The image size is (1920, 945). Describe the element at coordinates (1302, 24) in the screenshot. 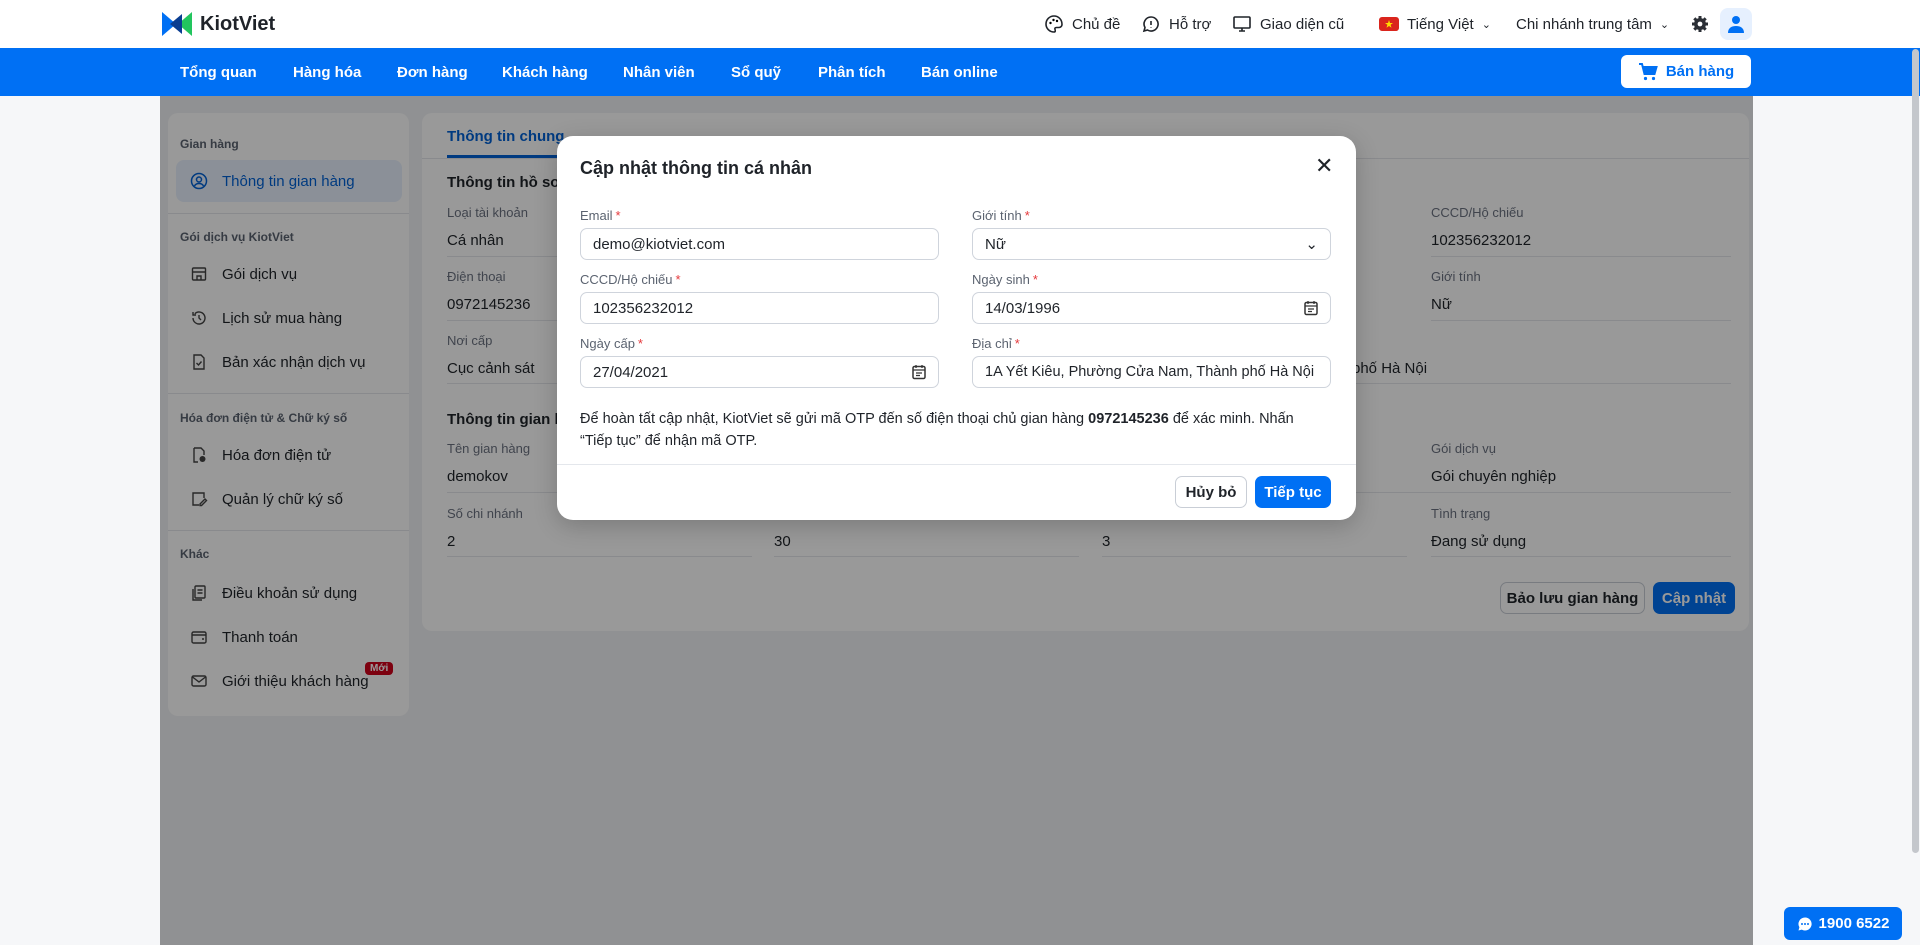

I see `old-ui-label: Giao diện cũ` at that location.